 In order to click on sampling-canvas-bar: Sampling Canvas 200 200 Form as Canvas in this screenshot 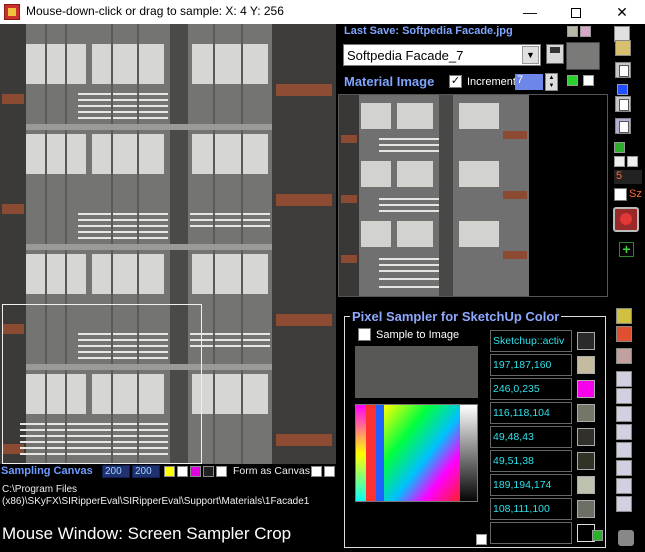, I will do `click(171, 472)`.